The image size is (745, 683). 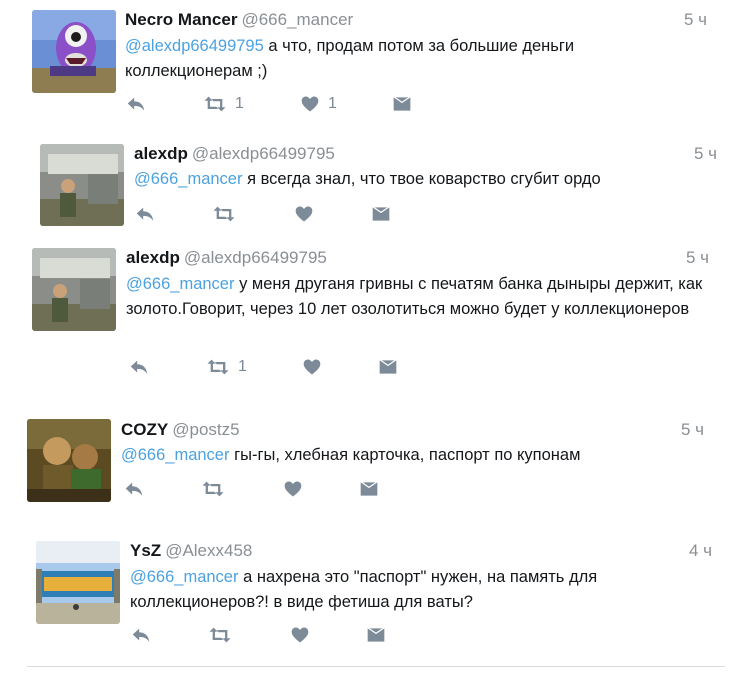 I want to click on mention-link: @alexdp66499795, so click(x=194, y=46).